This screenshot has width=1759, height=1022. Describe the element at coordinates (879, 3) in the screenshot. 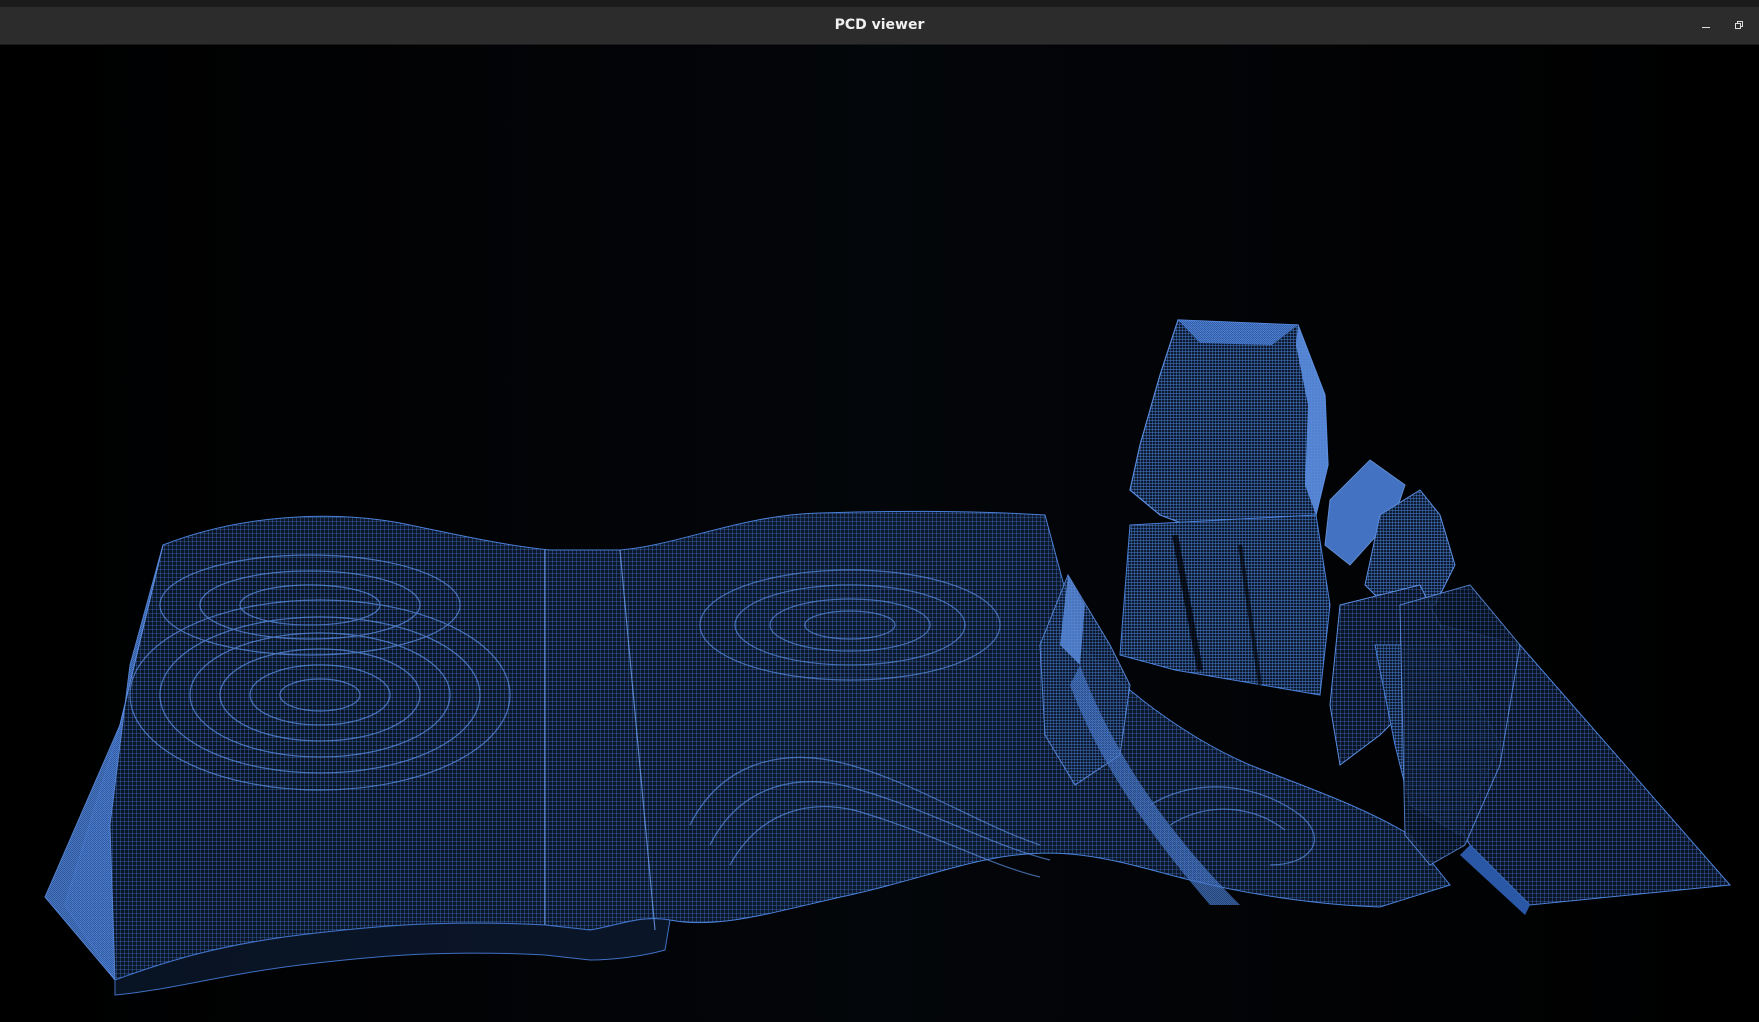

I see `desktop-top-bar` at that location.